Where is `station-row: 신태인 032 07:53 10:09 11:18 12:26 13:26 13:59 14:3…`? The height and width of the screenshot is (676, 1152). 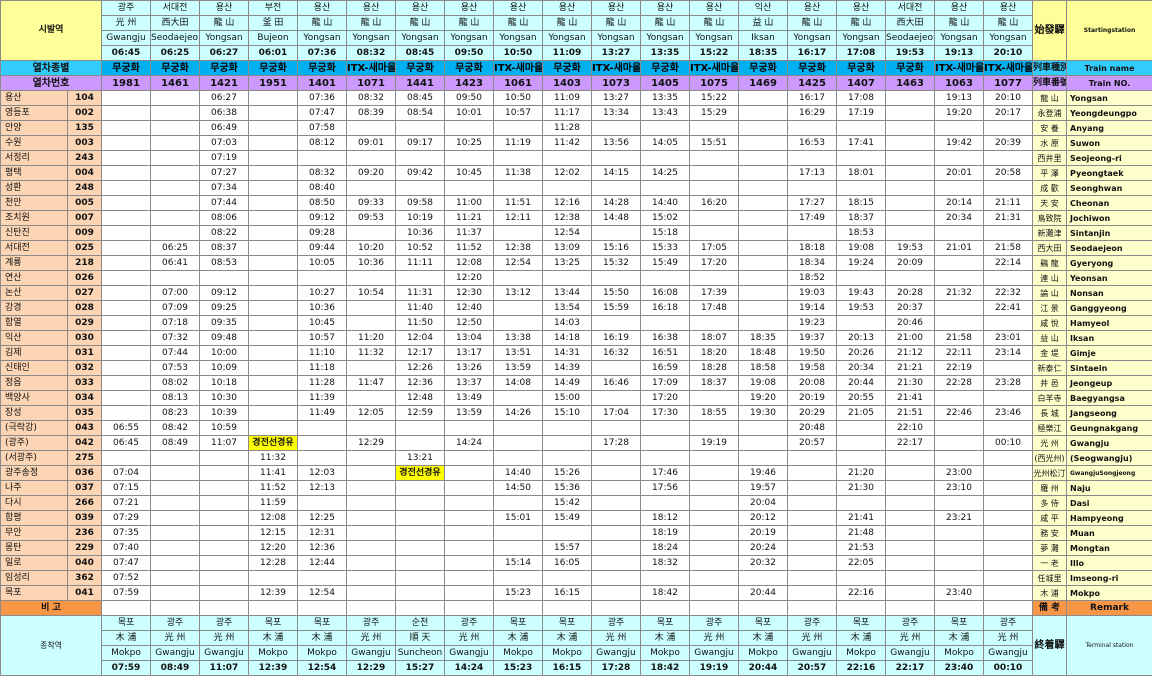
station-row: 신태인 032 07:53 10:09 11:18 12:26 13:26 13:59 14:3… is located at coordinates (576, 368).